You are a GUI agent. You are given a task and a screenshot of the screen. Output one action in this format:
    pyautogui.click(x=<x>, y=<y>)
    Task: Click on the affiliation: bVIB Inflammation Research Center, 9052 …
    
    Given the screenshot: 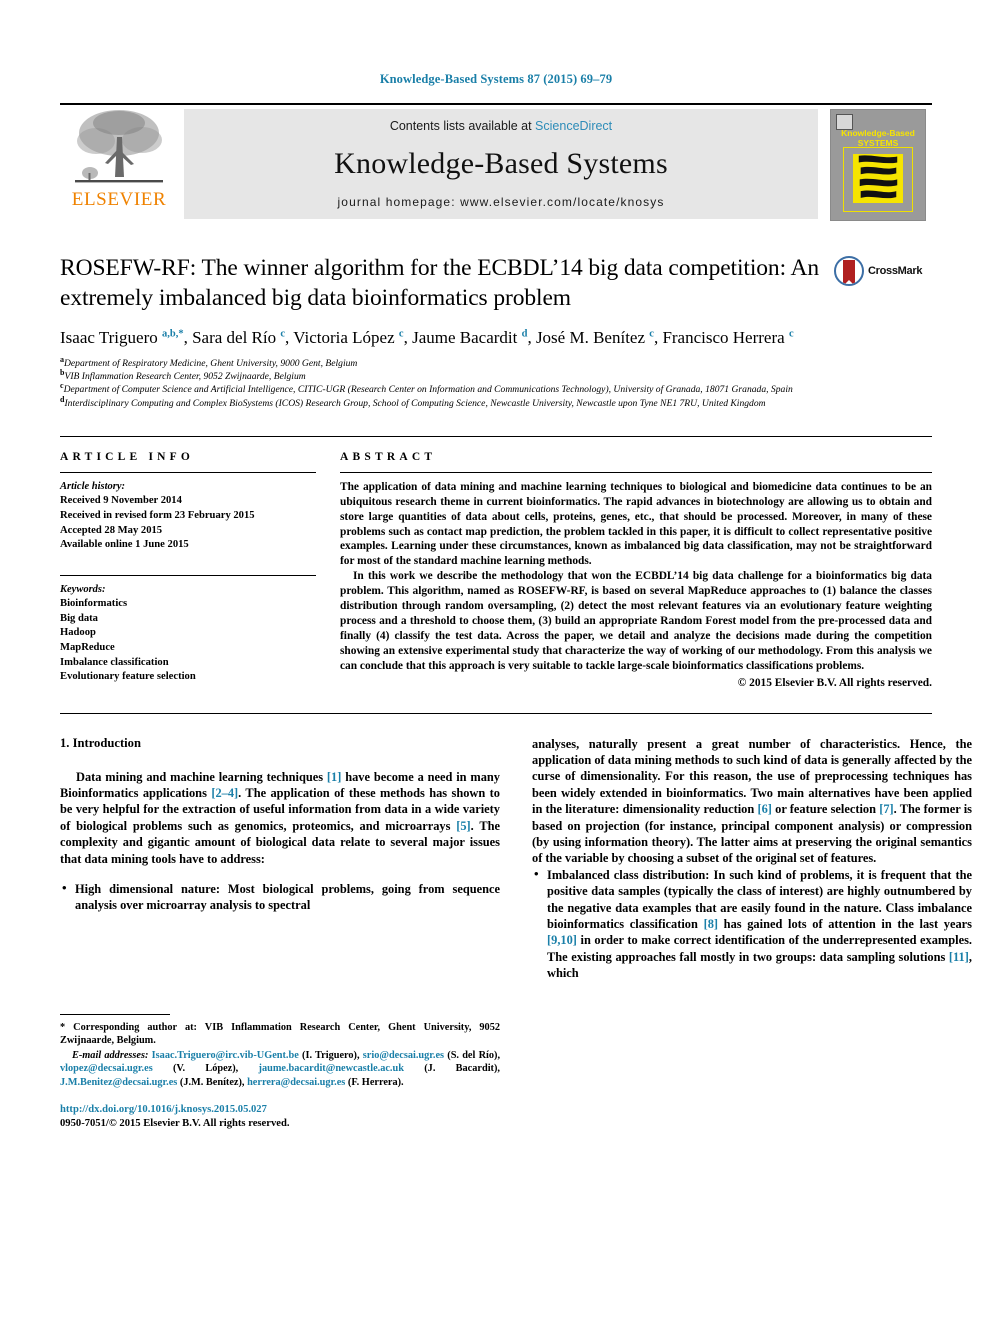 What is the action you would take?
    pyautogui.click(x=183, y=375)
    